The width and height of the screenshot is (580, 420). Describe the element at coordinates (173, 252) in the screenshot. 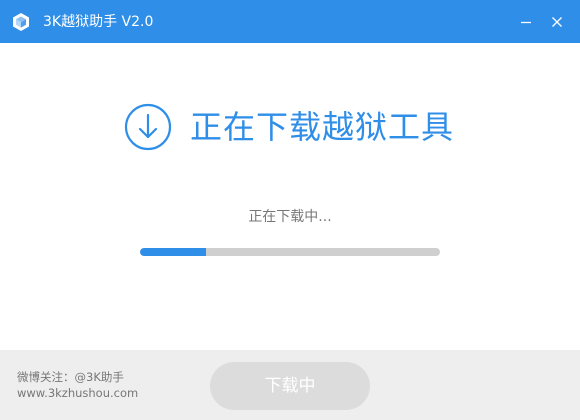

I see `download-progress-fill` at that location.